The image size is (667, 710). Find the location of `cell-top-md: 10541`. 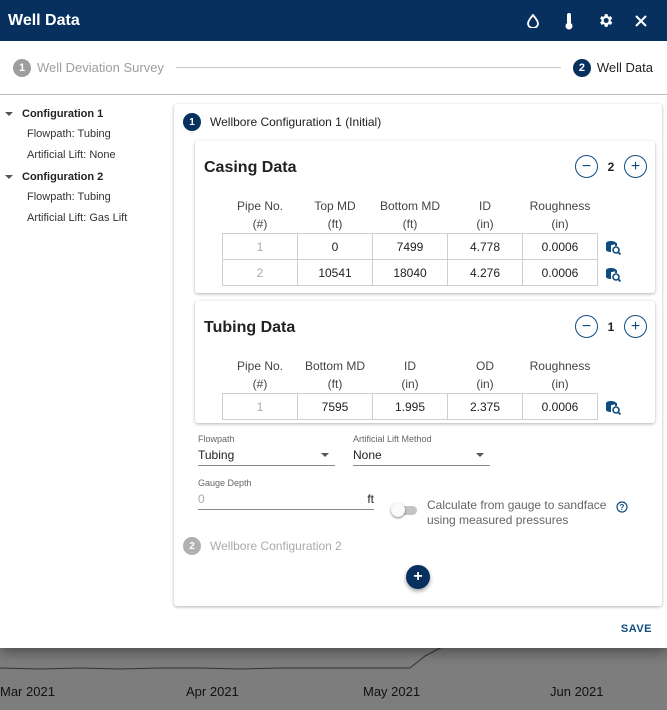

cell-top-md: 10541 is located at coordinates (335, 272).